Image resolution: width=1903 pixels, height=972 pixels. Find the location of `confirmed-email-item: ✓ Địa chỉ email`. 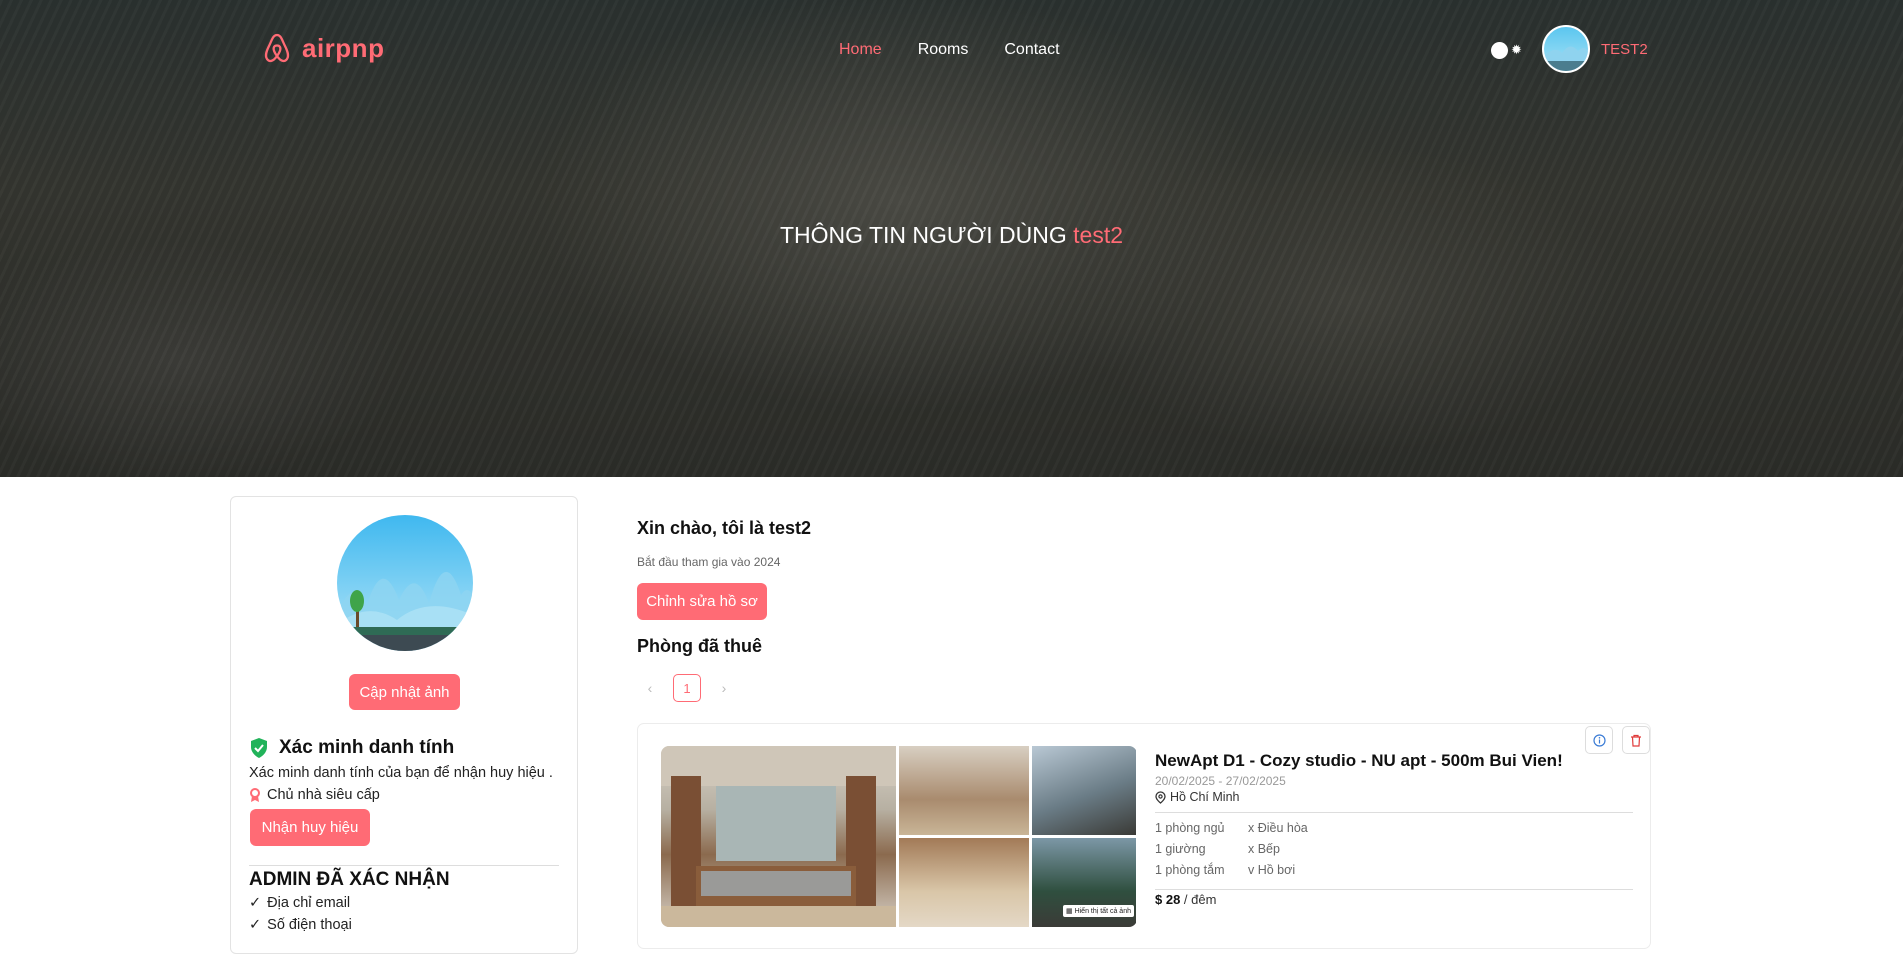

confirmed-email-item: ✓ Địa chỉ email is located at coordinates (299, 903).